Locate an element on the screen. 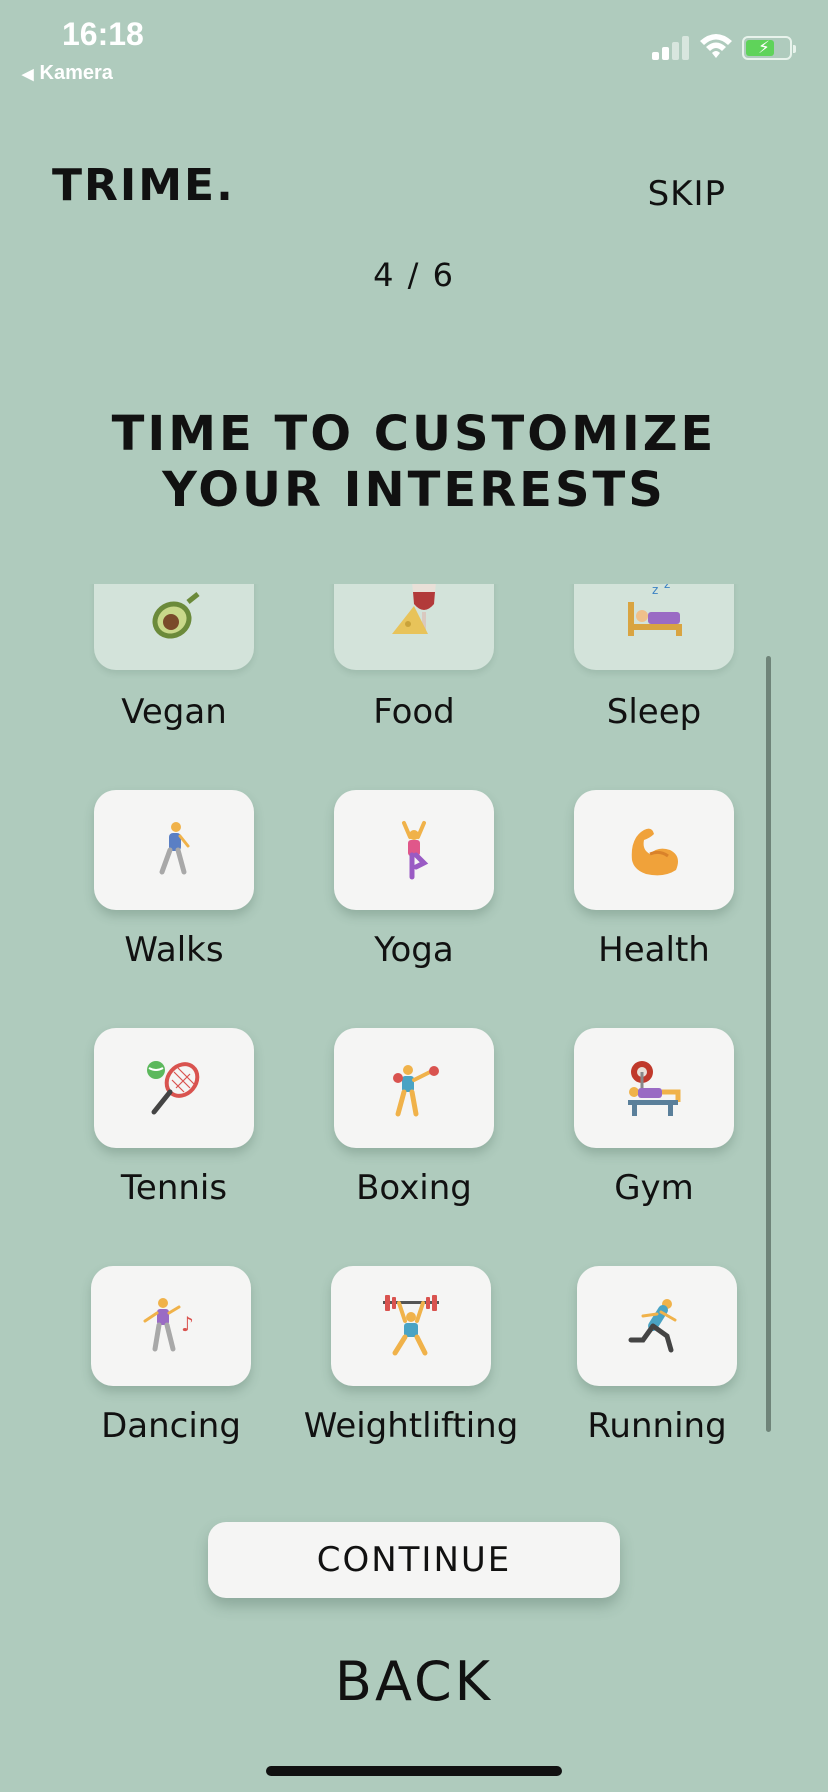 Image resolution: width=828 pixels, height=1792 pixels. interest-tile-sleep: z z is located at coordinates (654, 627).